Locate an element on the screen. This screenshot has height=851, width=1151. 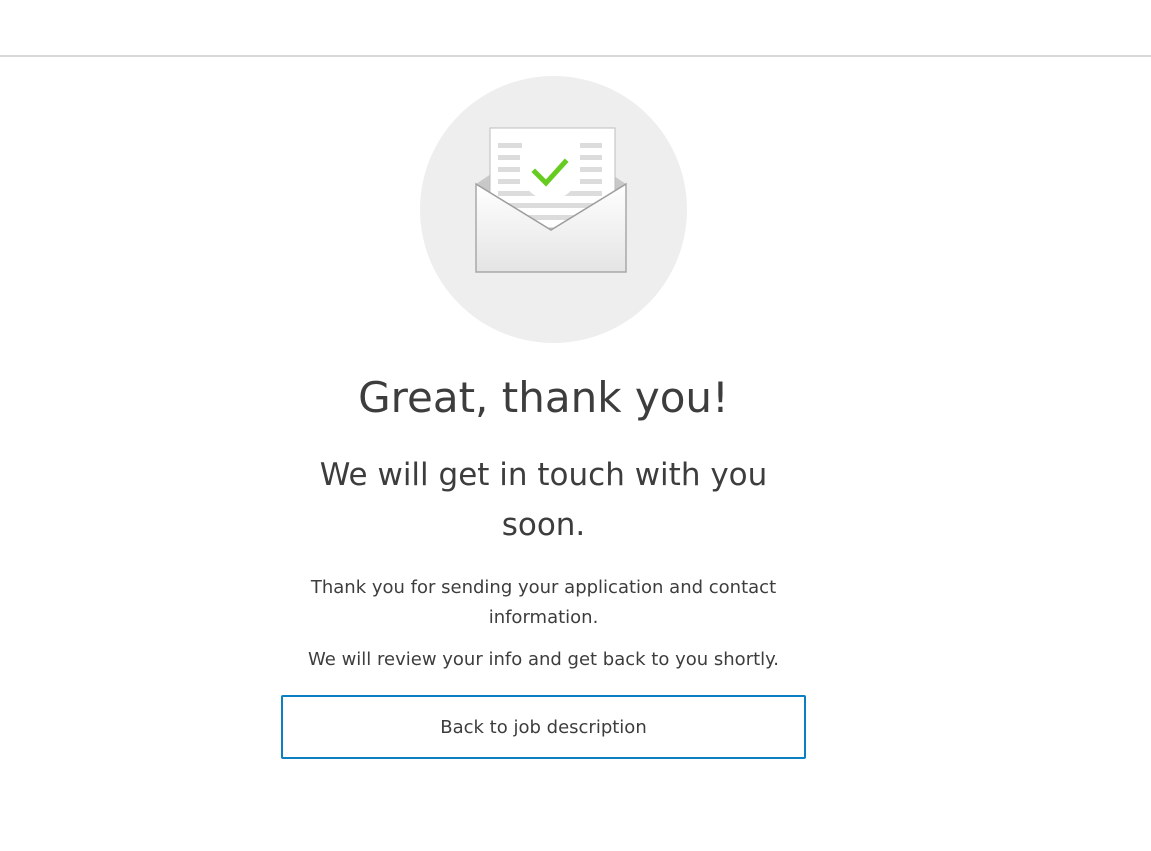
envelope-check-icon is located at coordinates (553, 209).